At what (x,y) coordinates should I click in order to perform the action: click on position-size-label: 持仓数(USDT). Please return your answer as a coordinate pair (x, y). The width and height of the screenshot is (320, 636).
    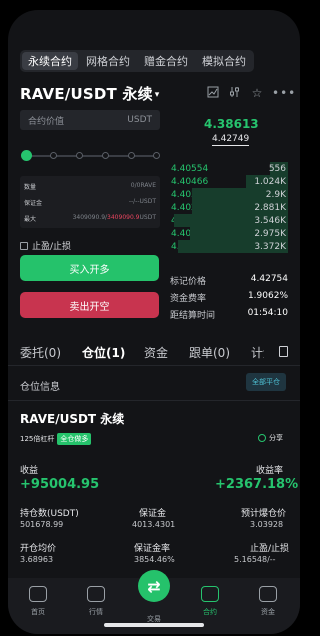
    Looking at the image, I should click on (49, 514).